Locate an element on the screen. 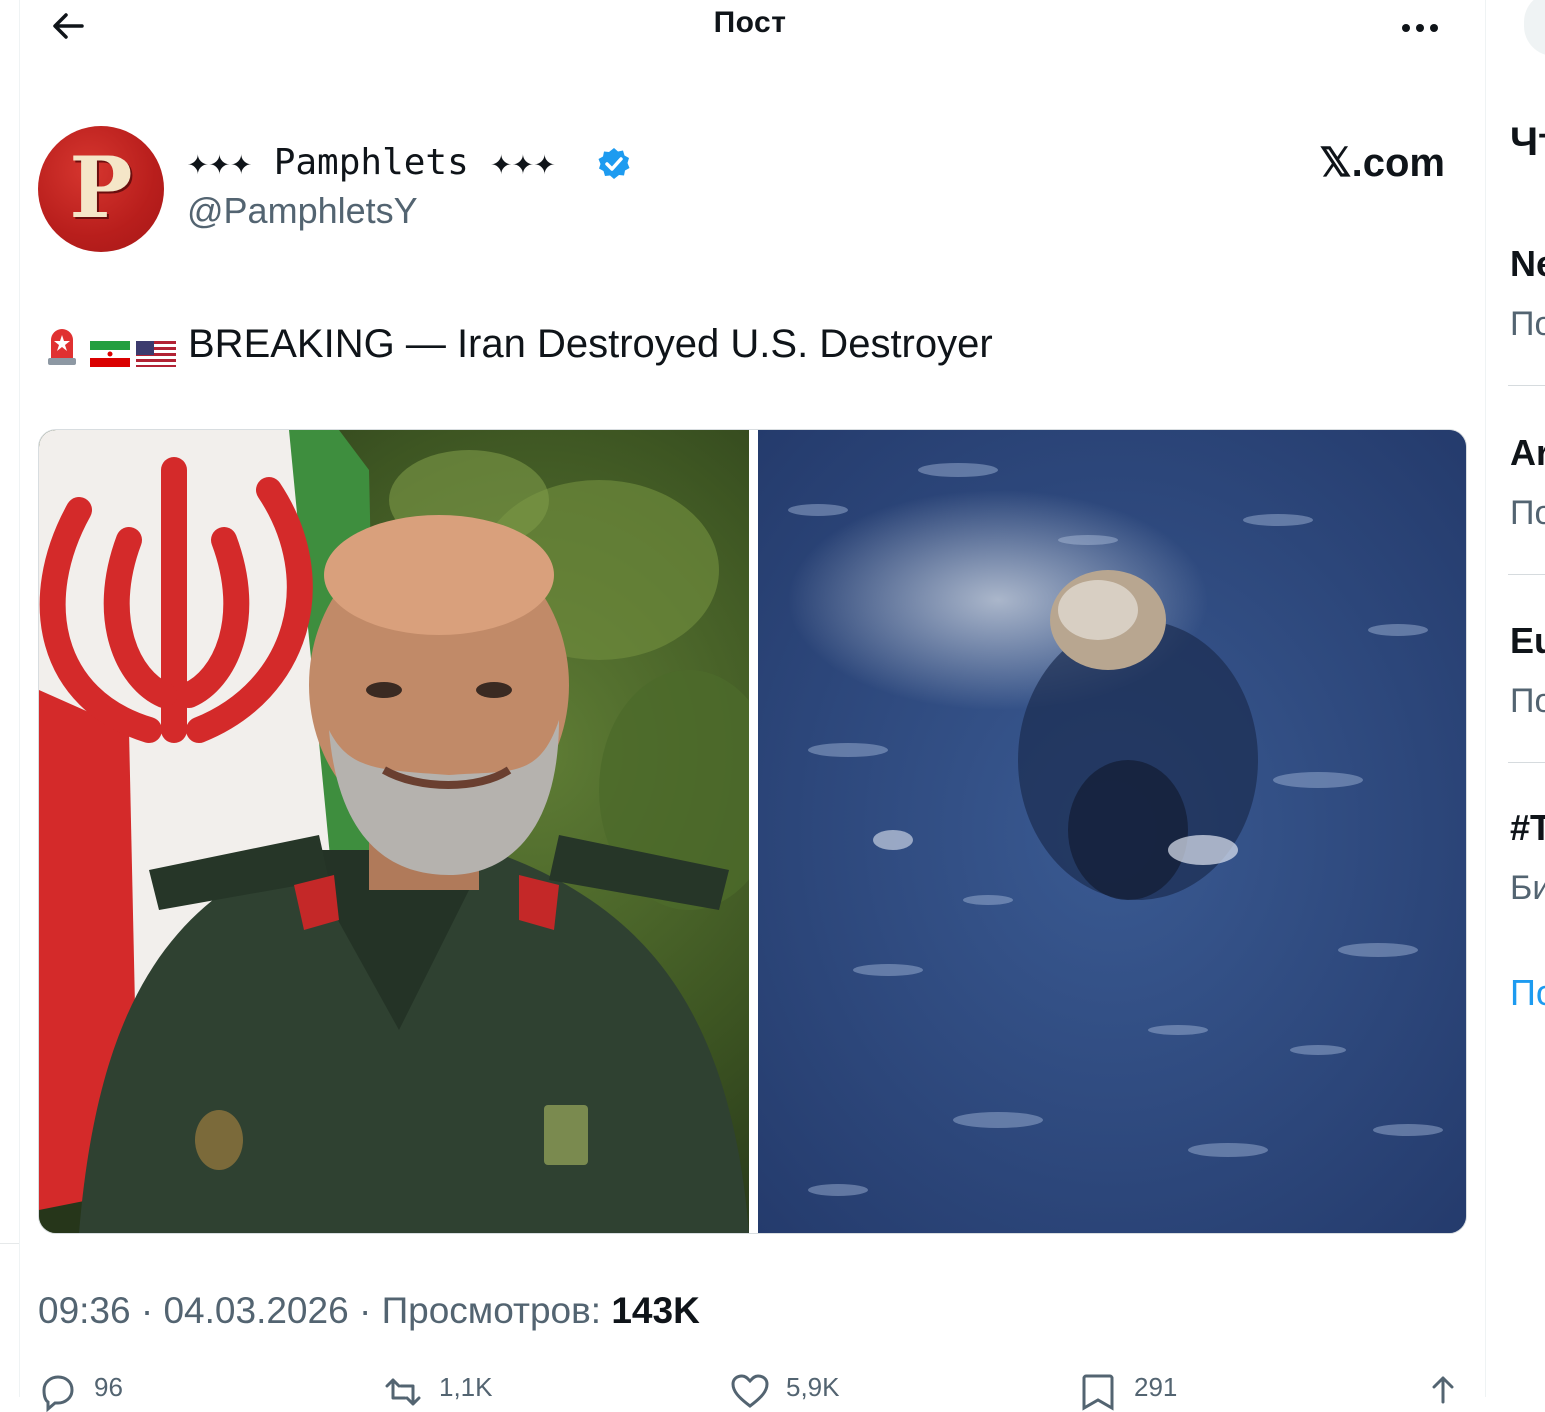  share-button is located at coordinates (1451, 1392).